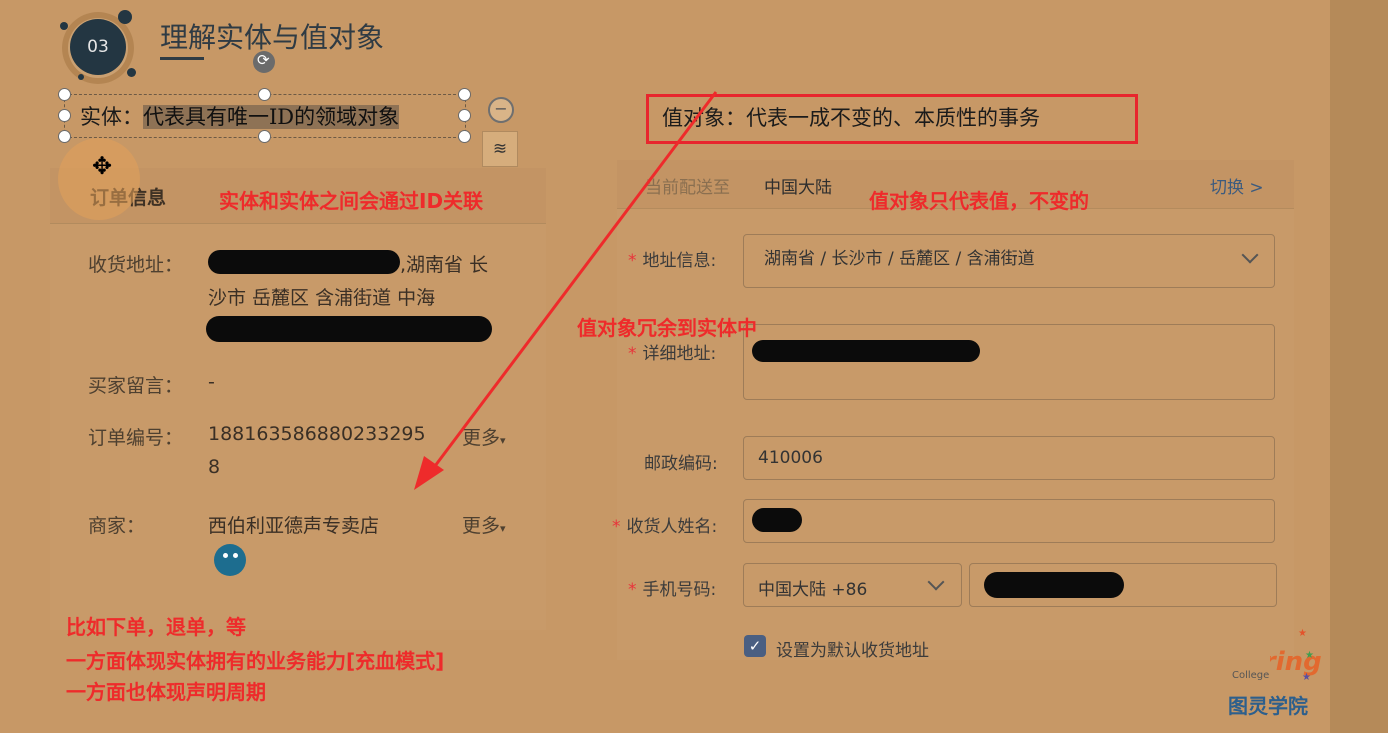  What do you see at coordinates (790, 458) in the screenshot?
I see `postcode-value: 410006` at bounding box center [790, 458].